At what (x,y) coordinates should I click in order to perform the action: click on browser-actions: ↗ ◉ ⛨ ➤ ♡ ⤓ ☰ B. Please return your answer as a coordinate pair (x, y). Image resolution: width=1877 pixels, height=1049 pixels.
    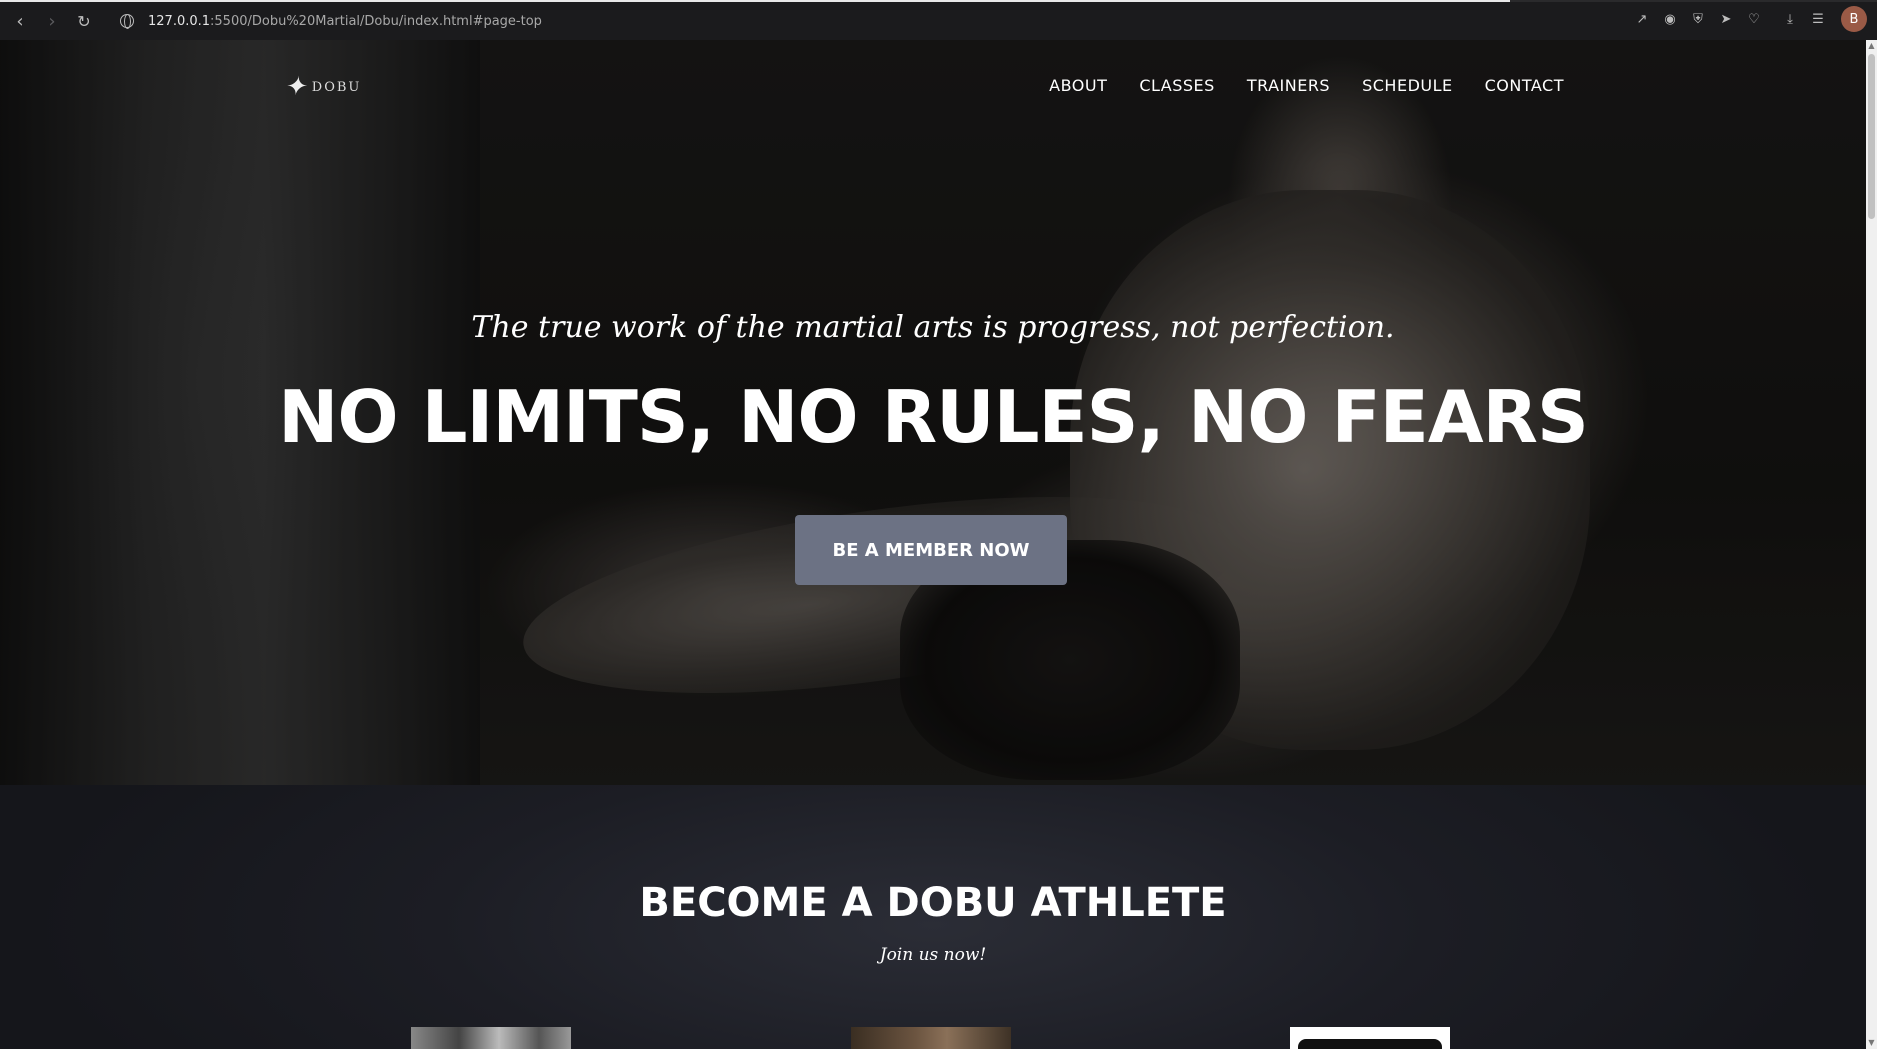
    Looking at the image, I should click on (1750, 19).